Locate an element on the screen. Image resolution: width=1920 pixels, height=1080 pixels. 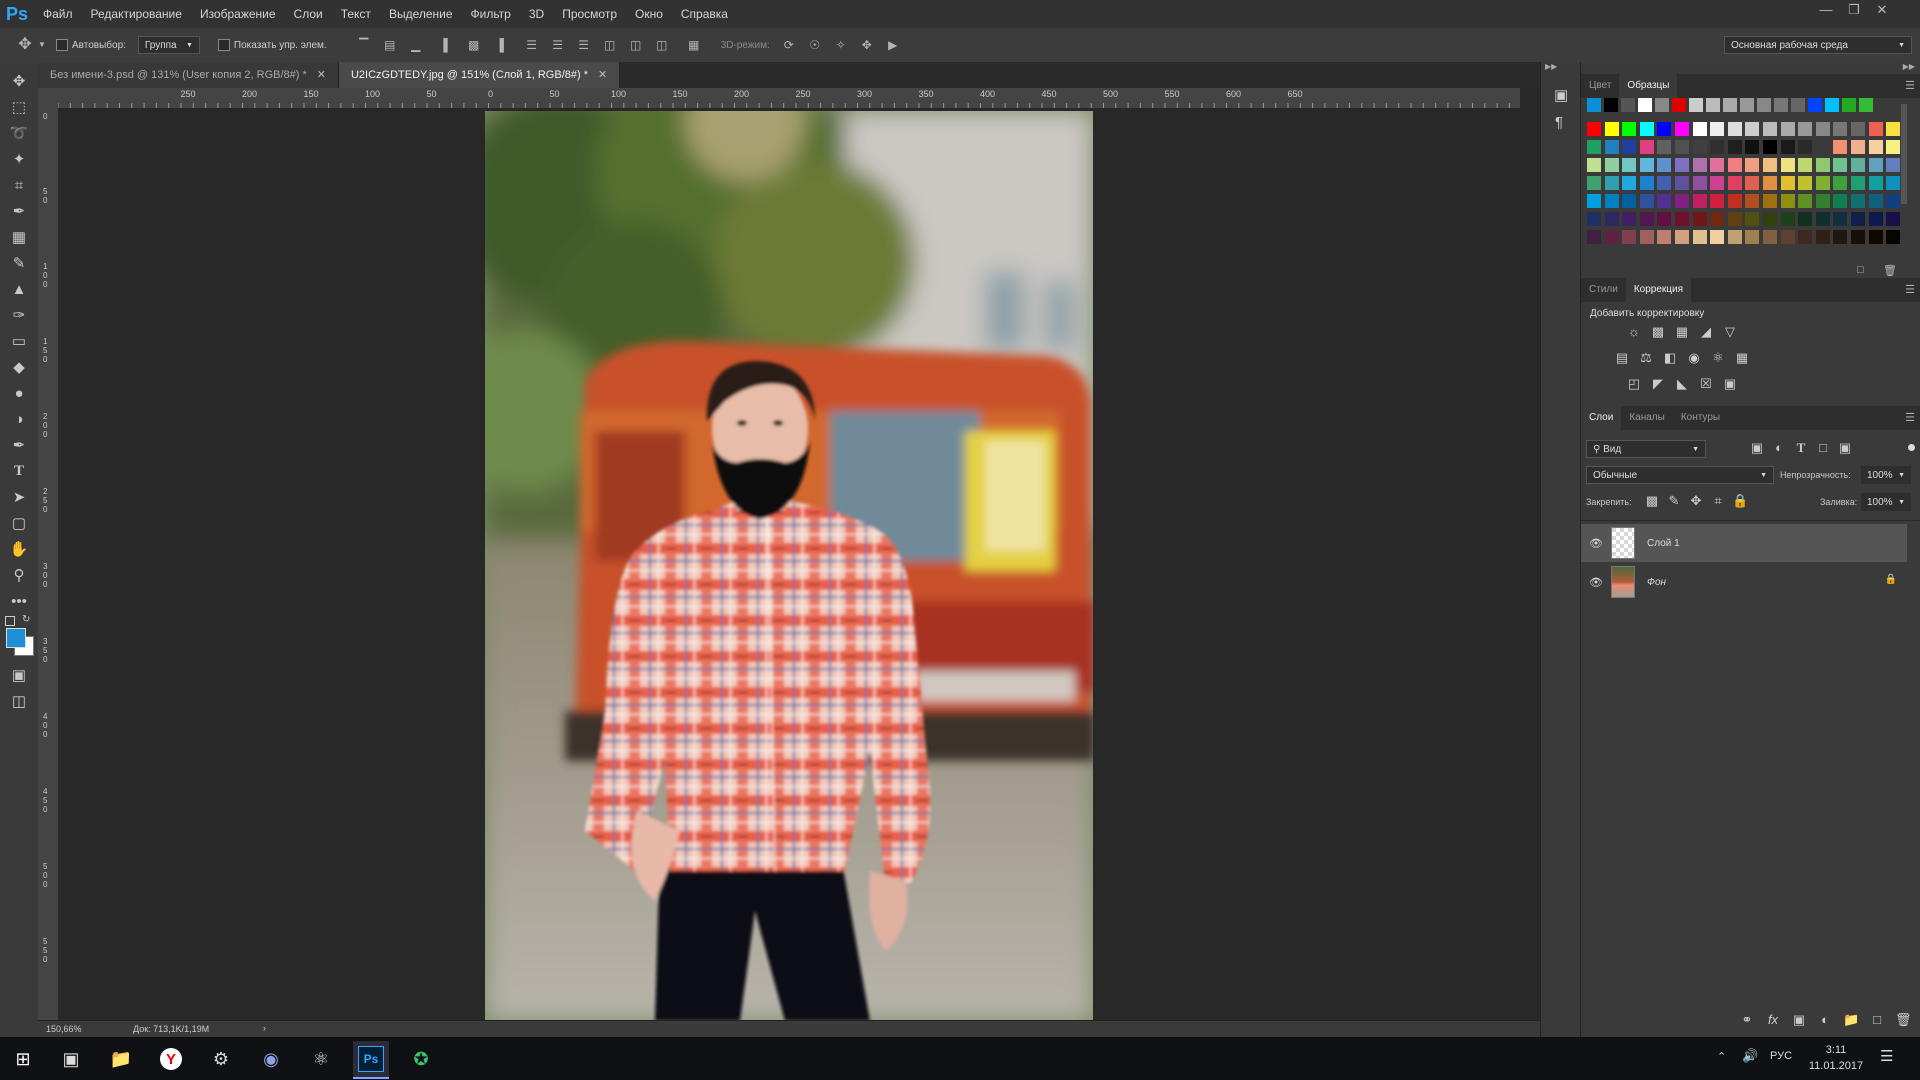
pen-tool-icon: ✒ is located at coordinates (19, 445).